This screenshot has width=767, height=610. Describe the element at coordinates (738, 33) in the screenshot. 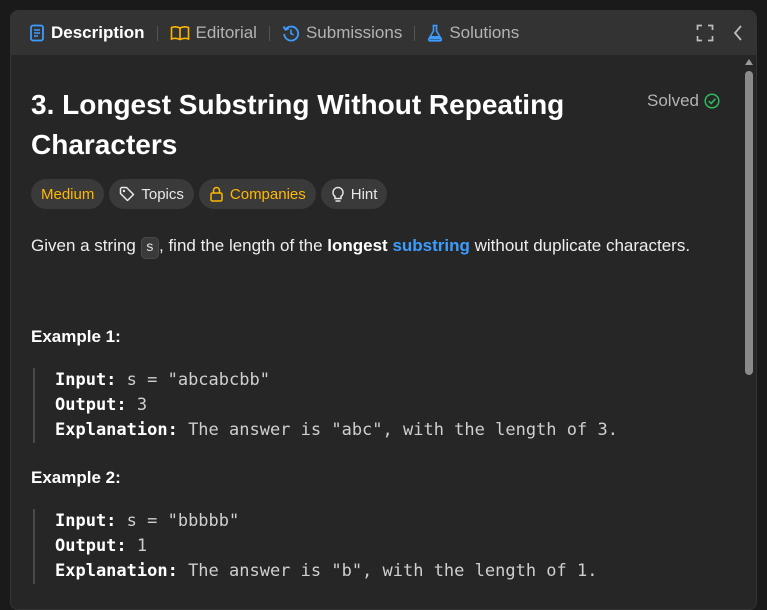

I see `collapse-panel-icon` at that location.